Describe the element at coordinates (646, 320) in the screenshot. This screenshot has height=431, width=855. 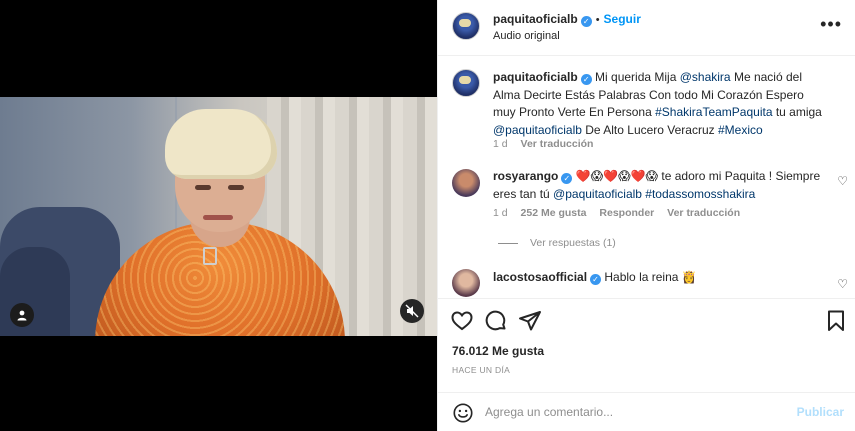
I see `action-bar` at that location.